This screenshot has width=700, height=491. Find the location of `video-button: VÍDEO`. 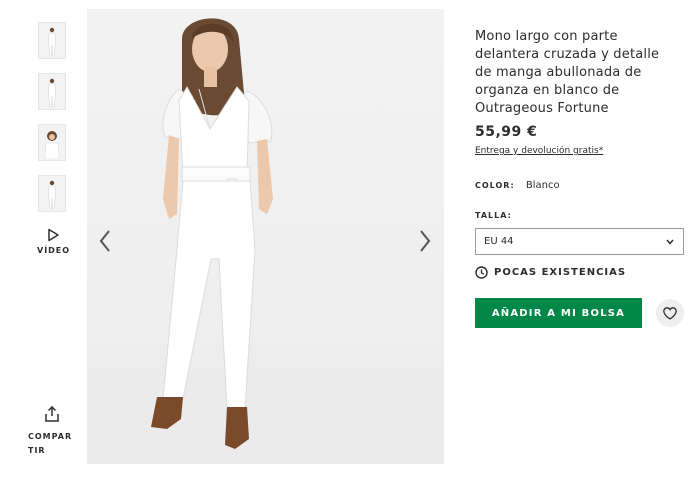

video-button: VÍDEO is located at coordinates (53, 241).